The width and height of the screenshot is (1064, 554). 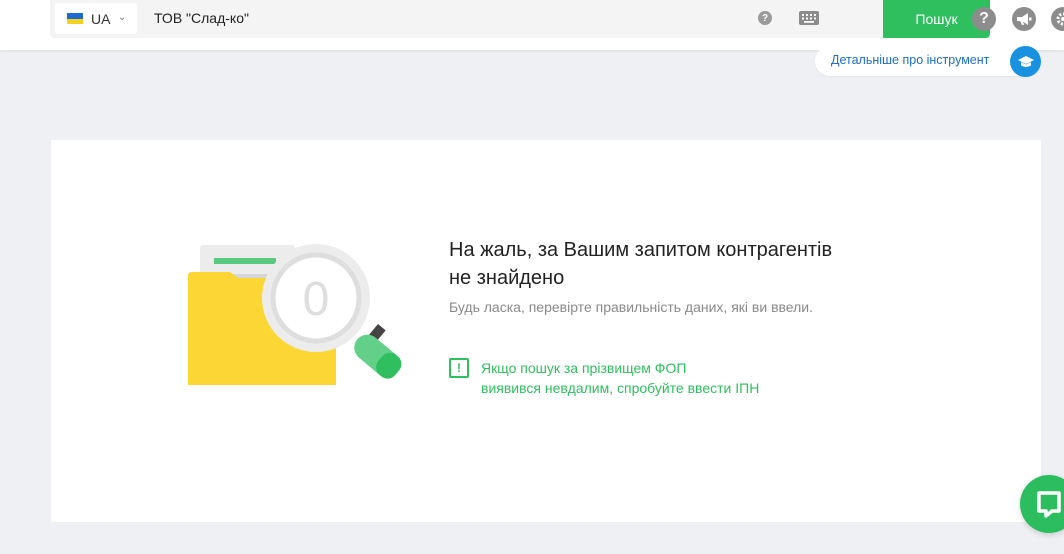 What do you see at coordinates (444, 18) in the screenshot?
I see `search-input` at bounding box center [444, 18].